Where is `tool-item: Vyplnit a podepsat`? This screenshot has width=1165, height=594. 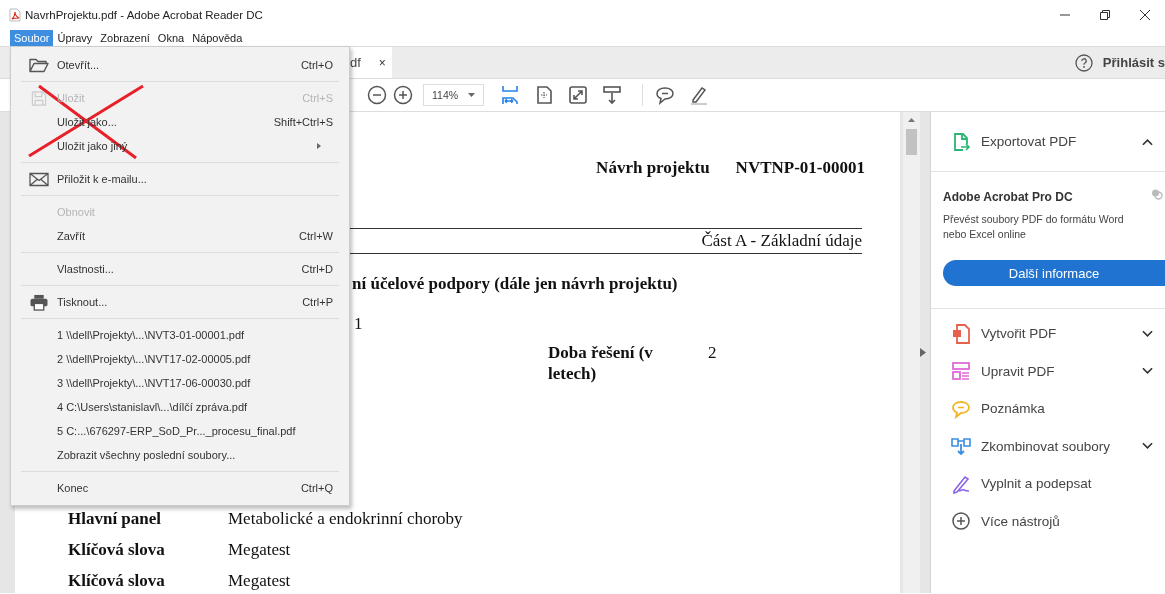
tool-item: Vyplnit a podepsat is located at coordinates (1048, 484).